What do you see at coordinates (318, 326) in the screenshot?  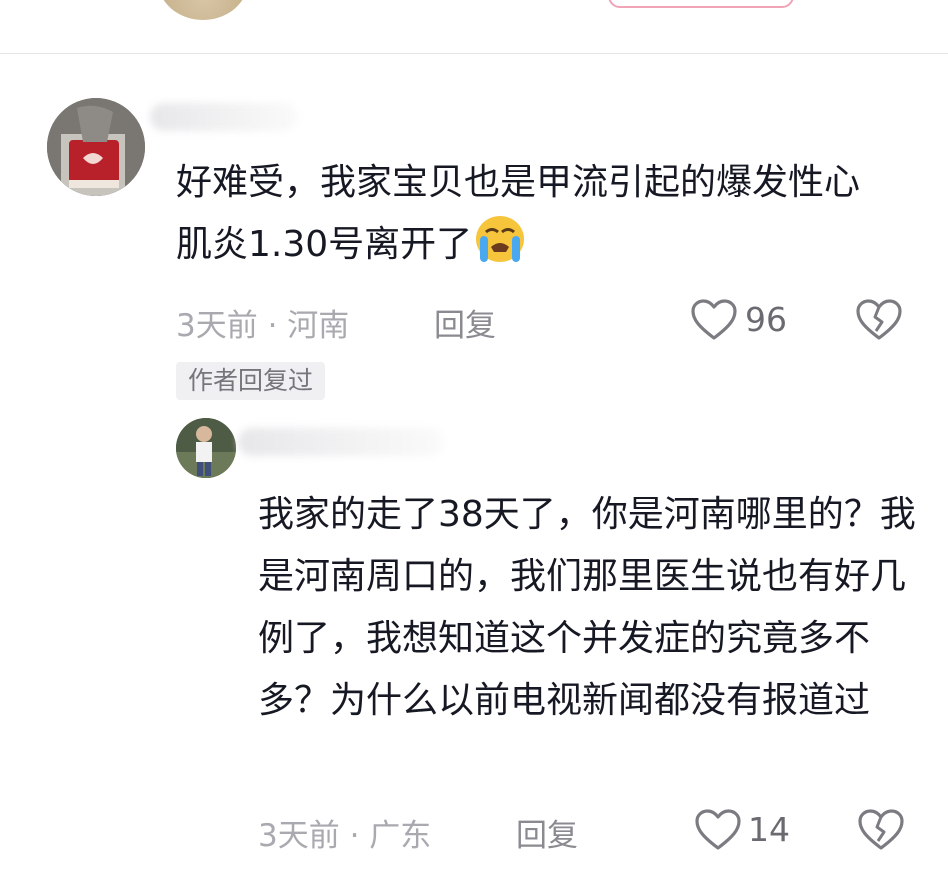 I see `comment-location: 河南` at bounding box center [318, 326].